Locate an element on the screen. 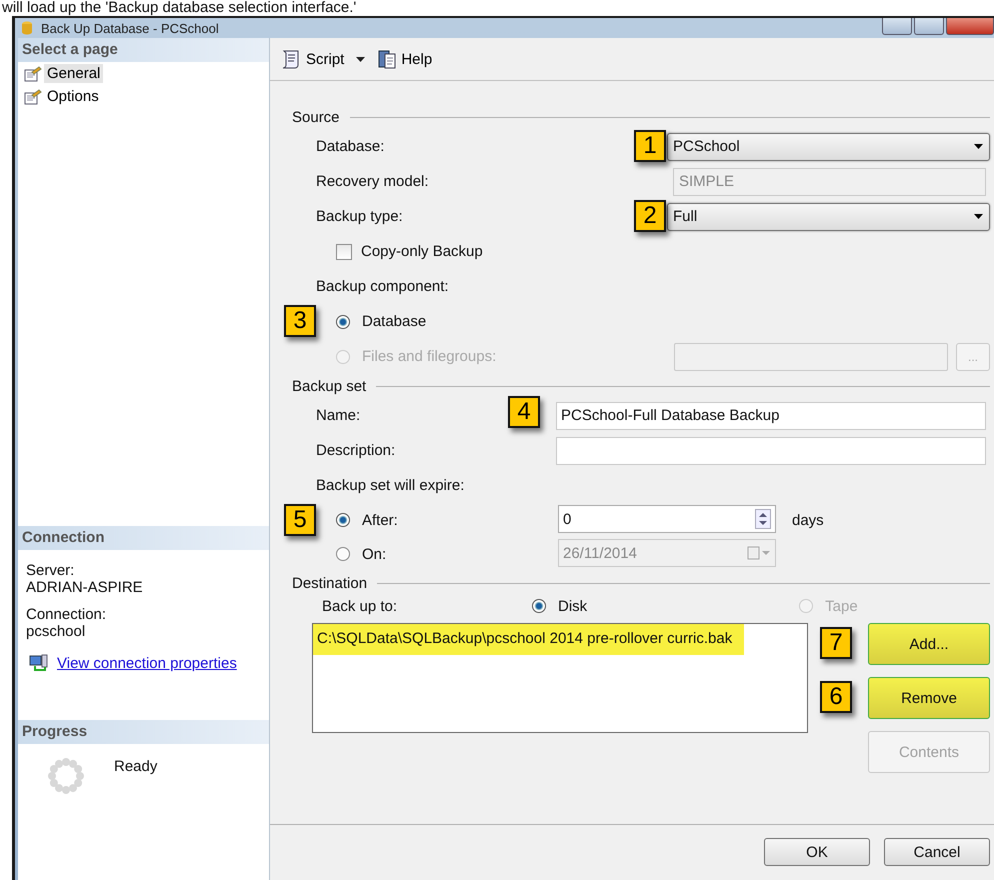  script-button: Script is located at coordinates (312, 59).